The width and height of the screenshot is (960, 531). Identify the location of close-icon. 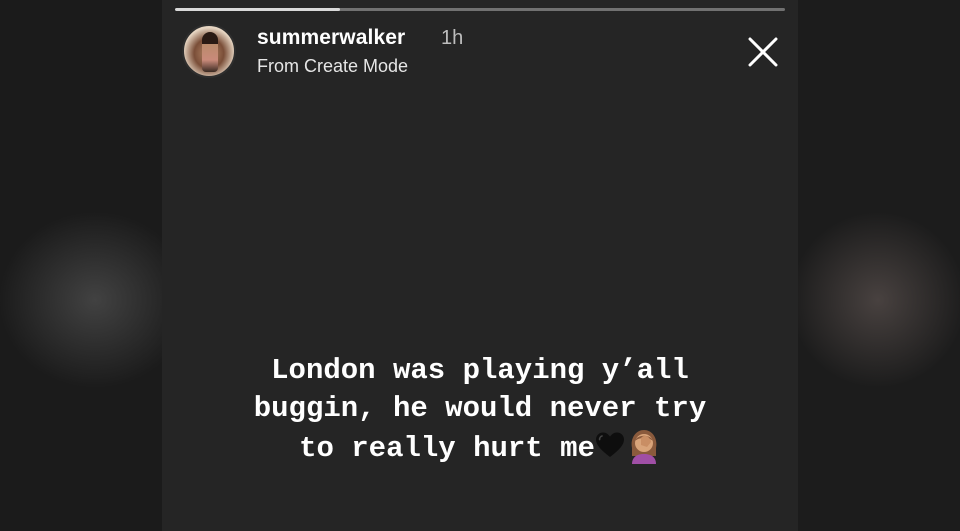
(763, 52).